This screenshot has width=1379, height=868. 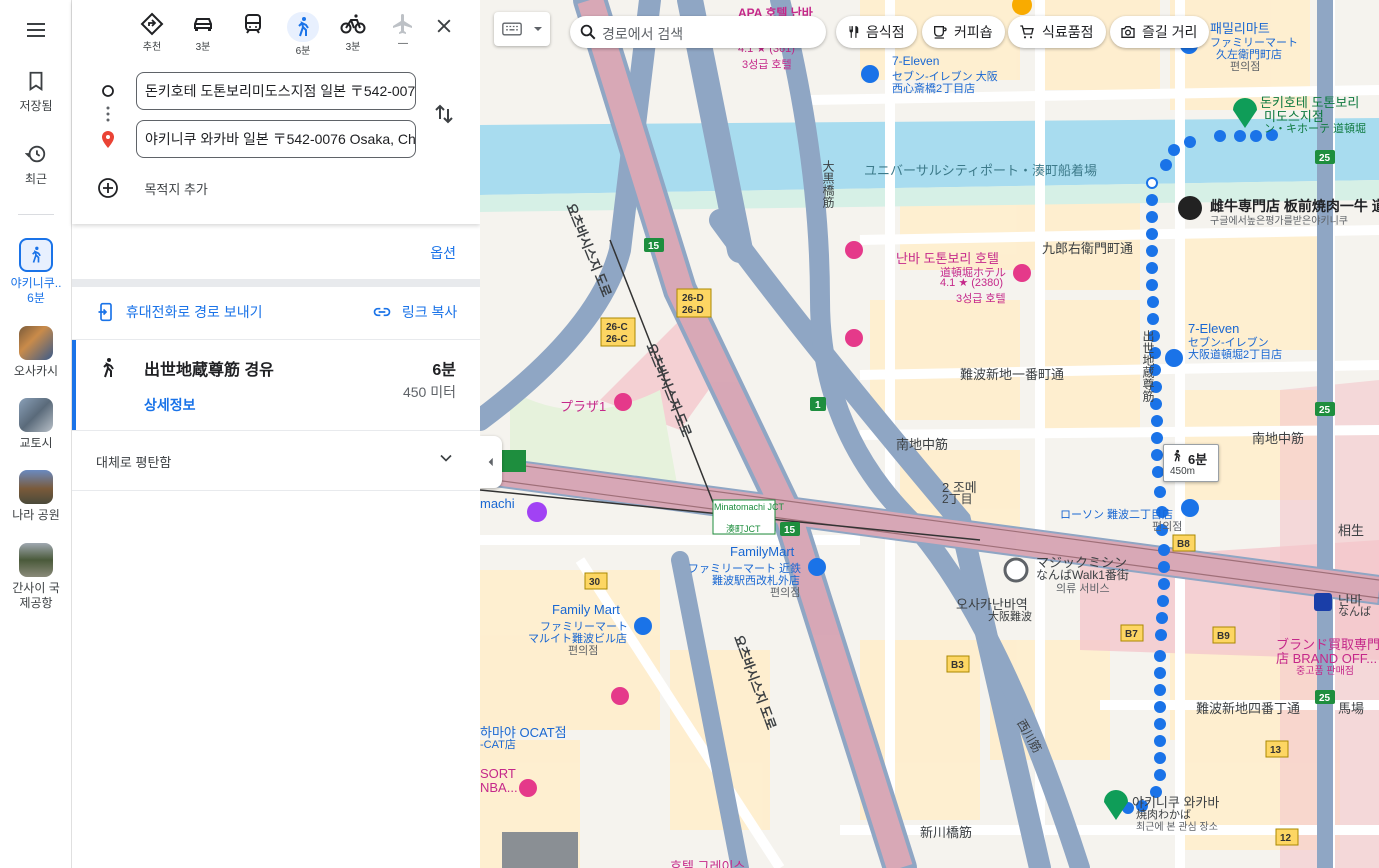 I want to click on destination-input: 야키니쿠 와카바 일본 〒542-0076 Osaka, Chuo Ward, so click(x=276, y=139).